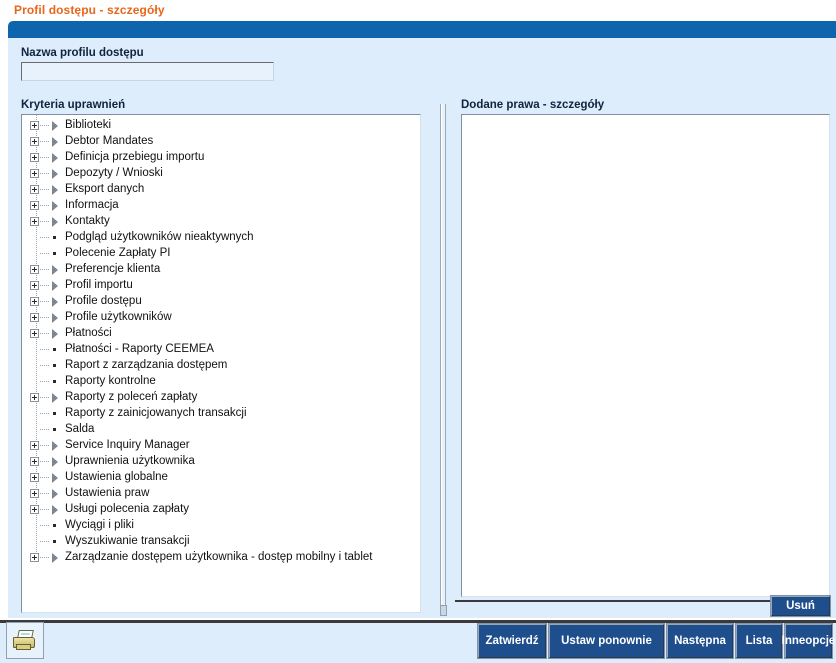 This screenshot has width=836, height=663. What do you see at coordinates (113, 269) in the screenshot?
I see `tree-item-label: Preferencje klienta` at bounding box center [113, 269].